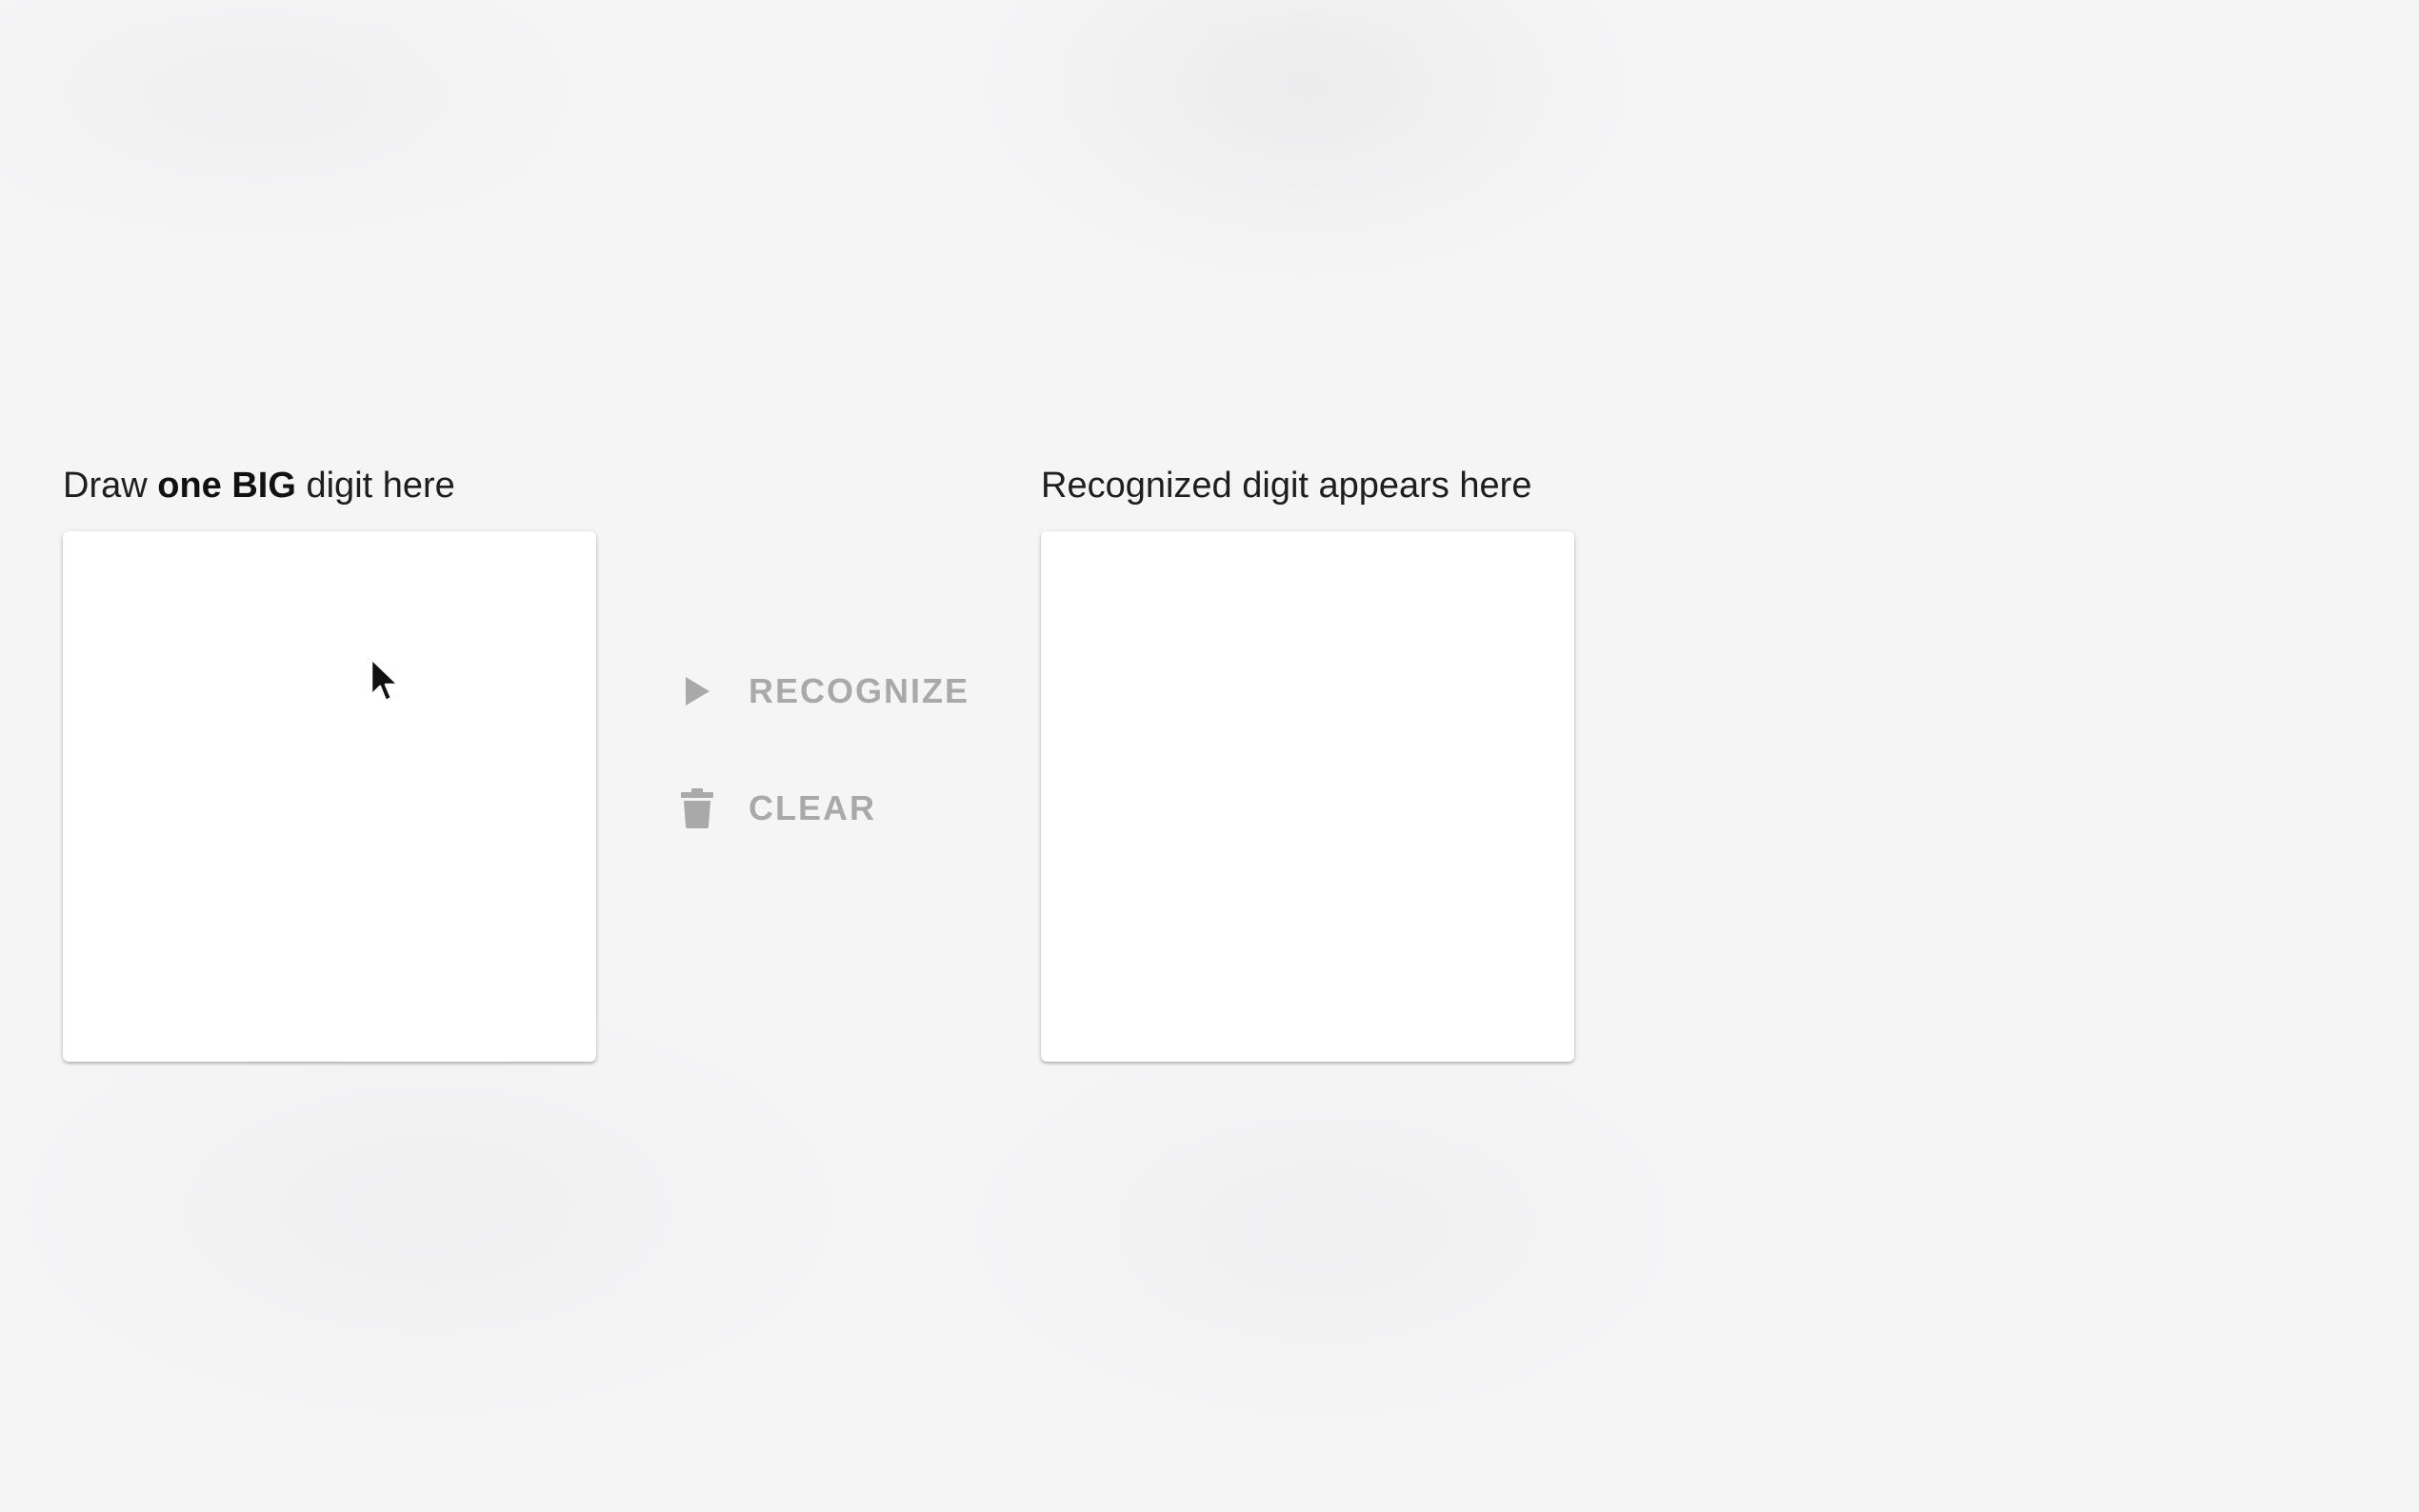  I want to click on clear-button: CLEAR, so click(776, 808).